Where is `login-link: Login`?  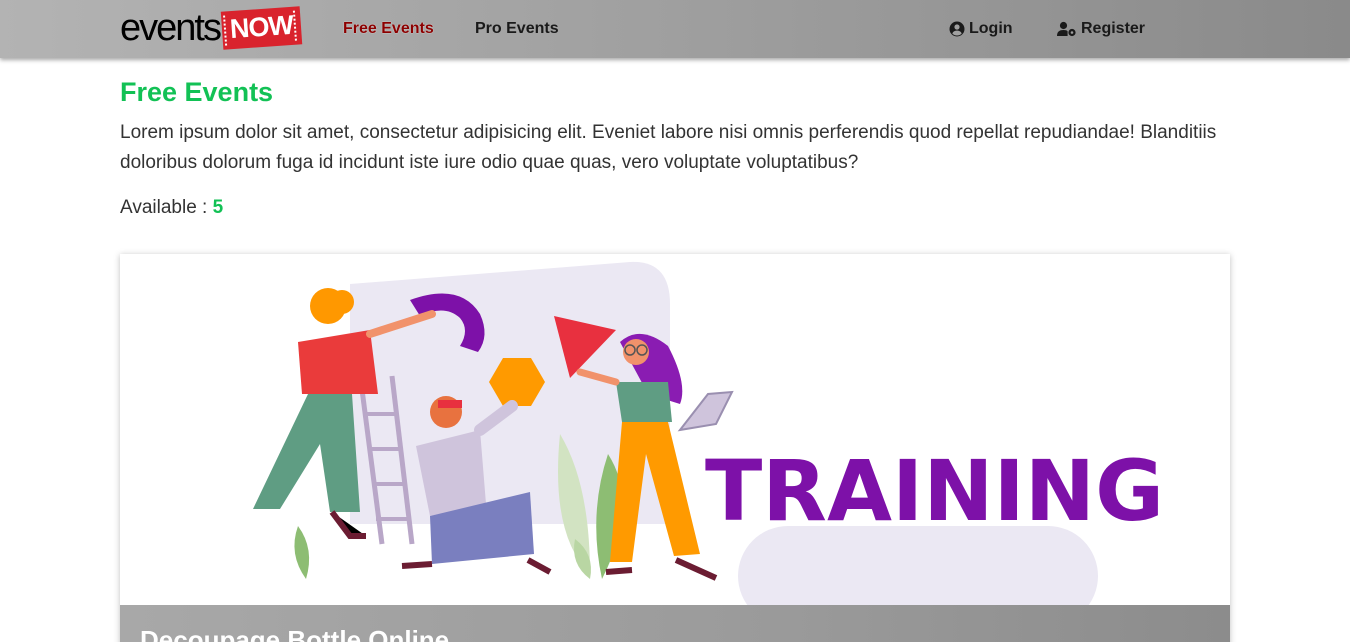
login-link: Login is located at coordinates (981, 29).